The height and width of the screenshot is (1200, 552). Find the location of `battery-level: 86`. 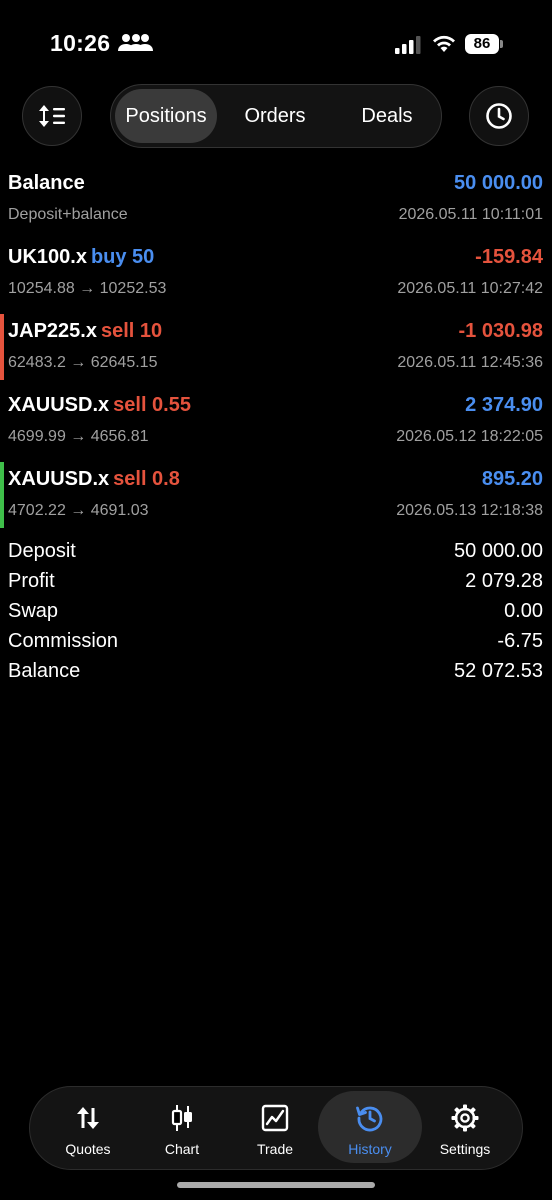

battery-level: 86 is located at coordinates (482, 44).